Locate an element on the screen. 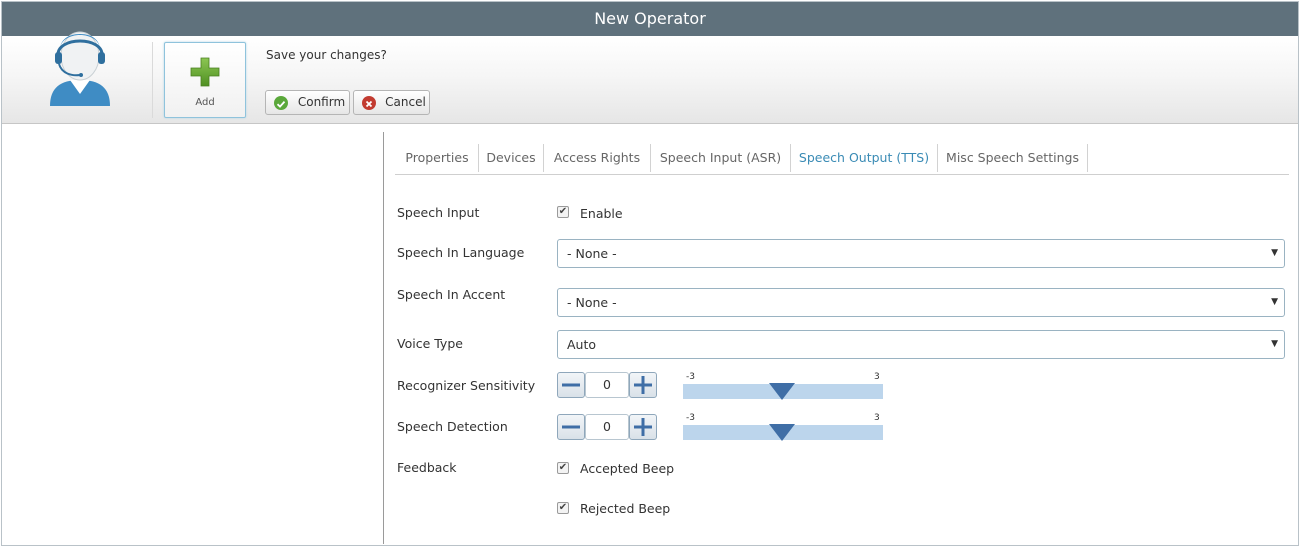 This screenshot has width=1300, height=547. dialog-title: New Operator is located at coordinates (650, 19).